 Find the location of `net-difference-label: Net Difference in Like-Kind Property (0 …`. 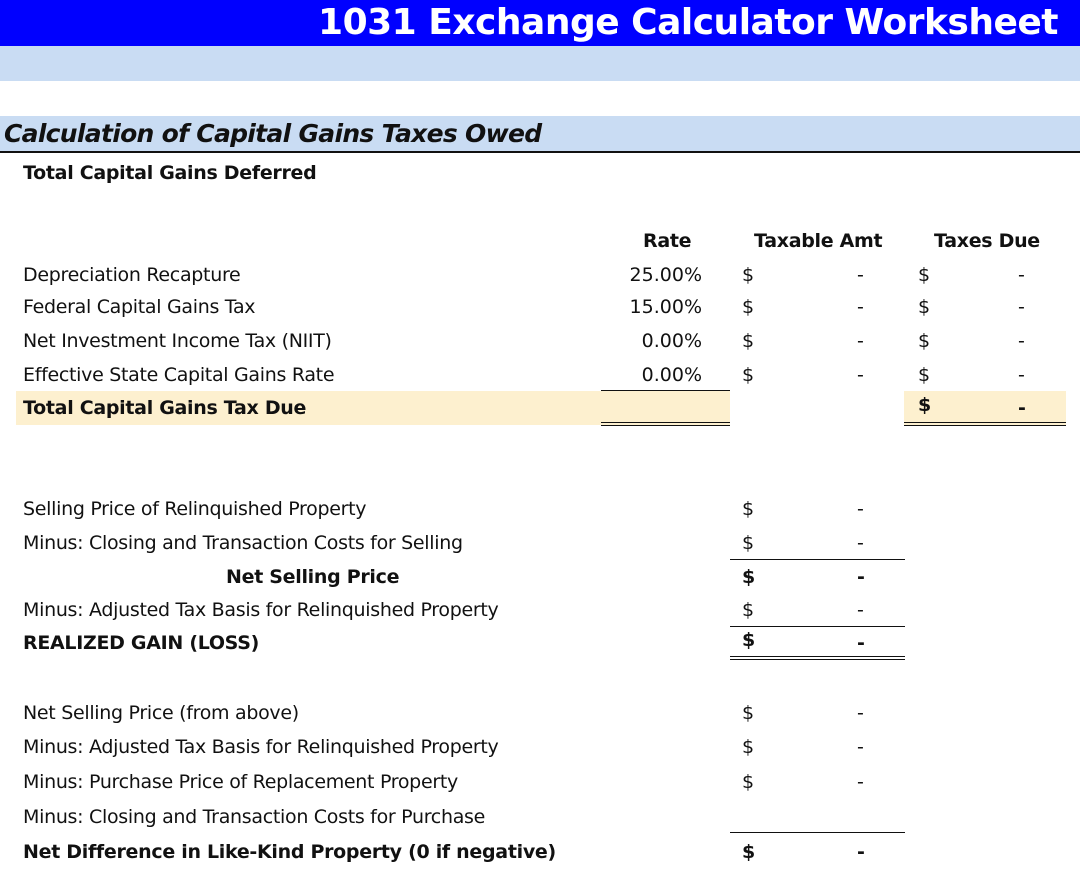

net-difference-label: Net Difference in Like-Kind Property (0 … is located at coordinates (289, 852).